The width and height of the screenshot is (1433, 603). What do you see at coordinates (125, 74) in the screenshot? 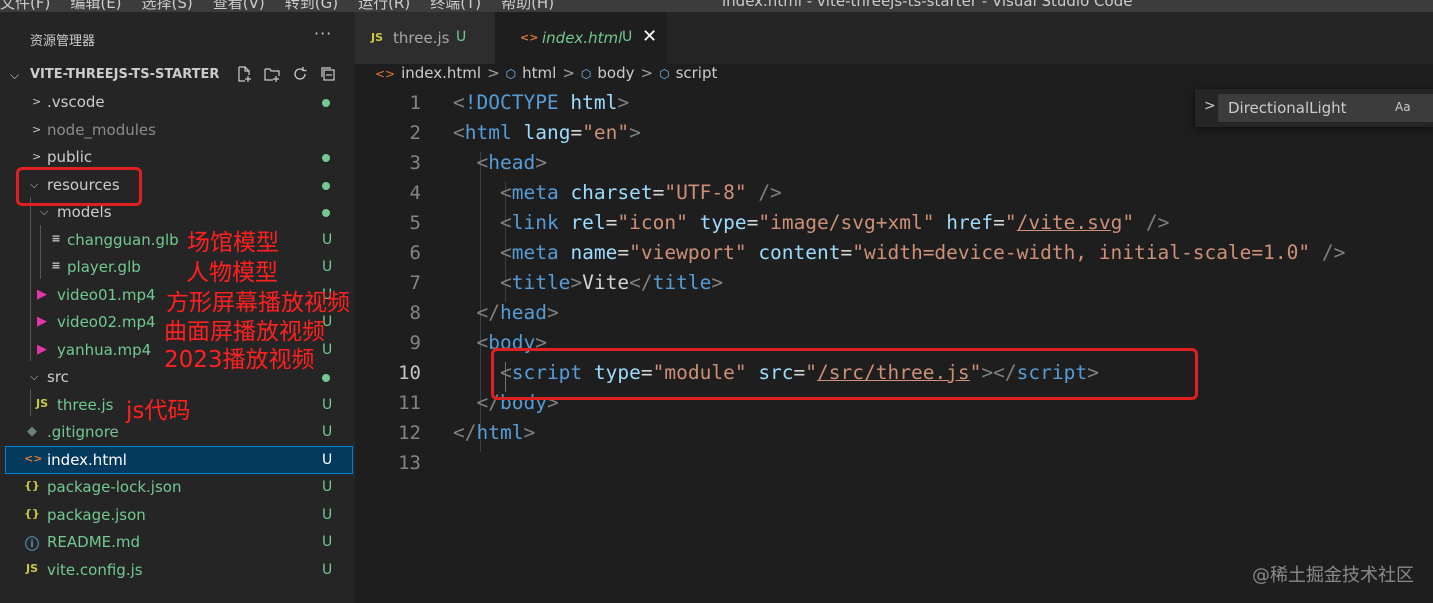
I see `workspace-root-label: VITE-THREEJS-TS-STARTER` at bounding box center [125, 74].